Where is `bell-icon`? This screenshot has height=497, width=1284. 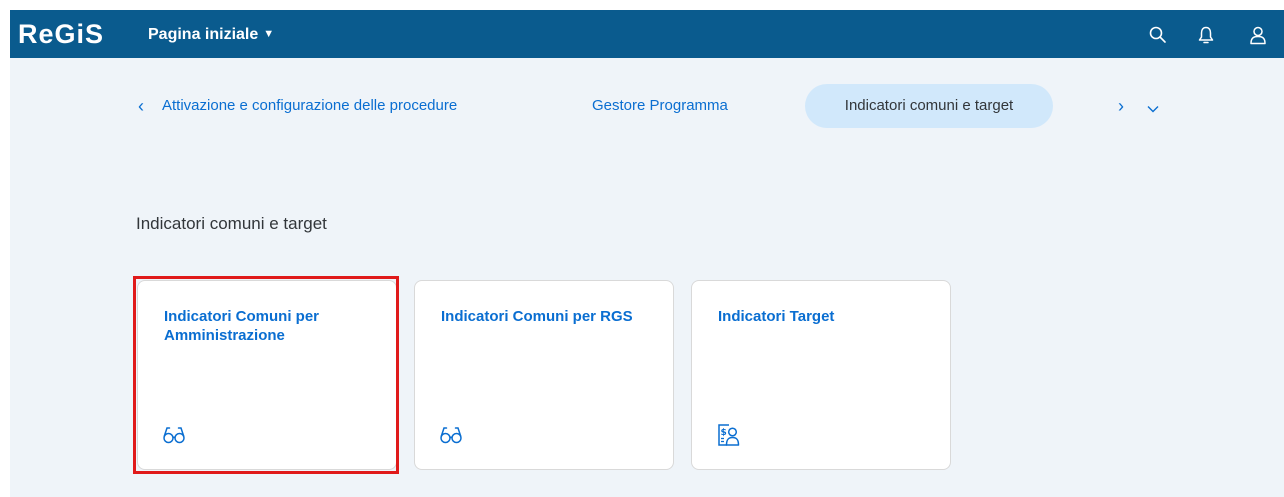 bell-icon is located at coordinates (1206, 35).